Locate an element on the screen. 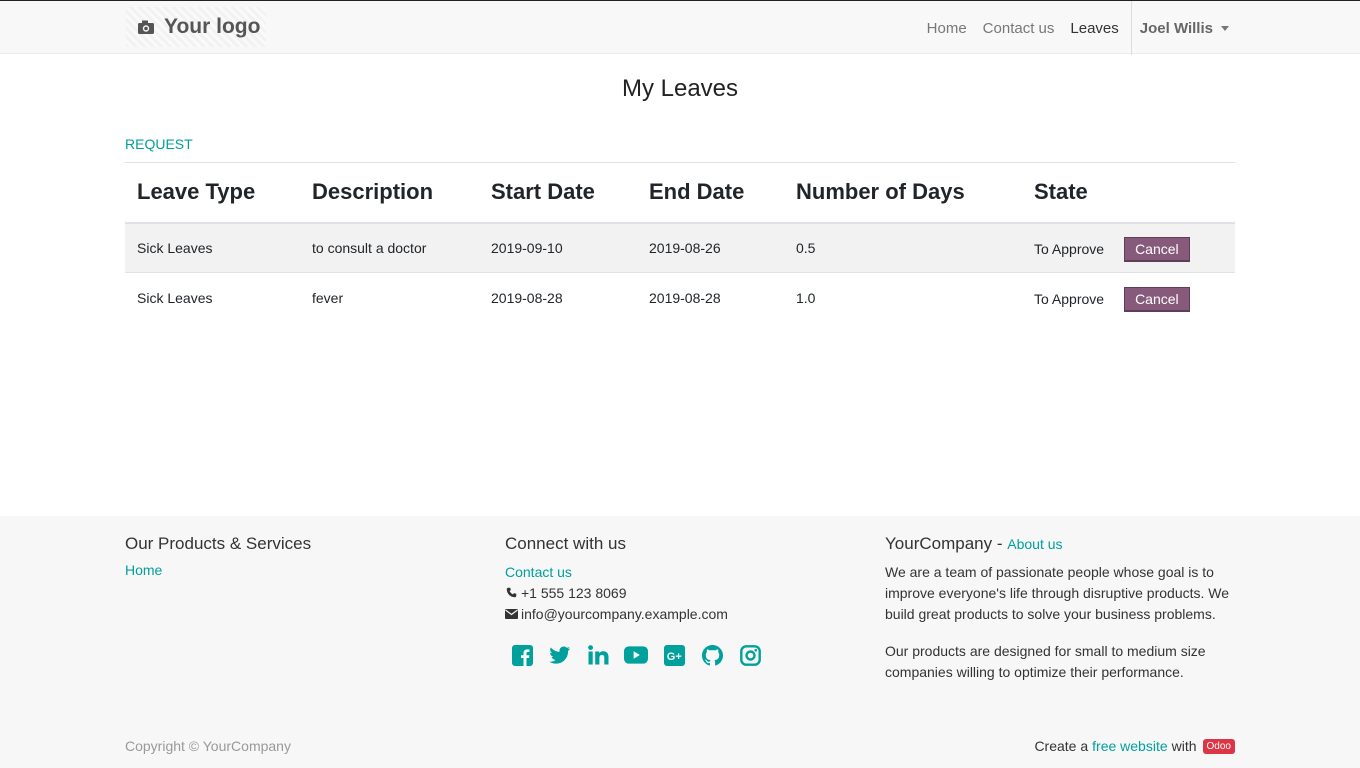  days-cell: 0.5 is located at coordinates (903, 247).